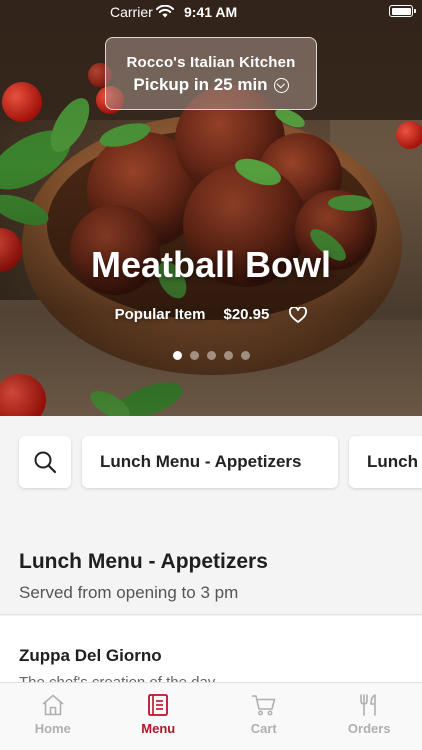 This screenshot has height=750, width=422. I want to click on tab-label: Orders, so click(369, 728).